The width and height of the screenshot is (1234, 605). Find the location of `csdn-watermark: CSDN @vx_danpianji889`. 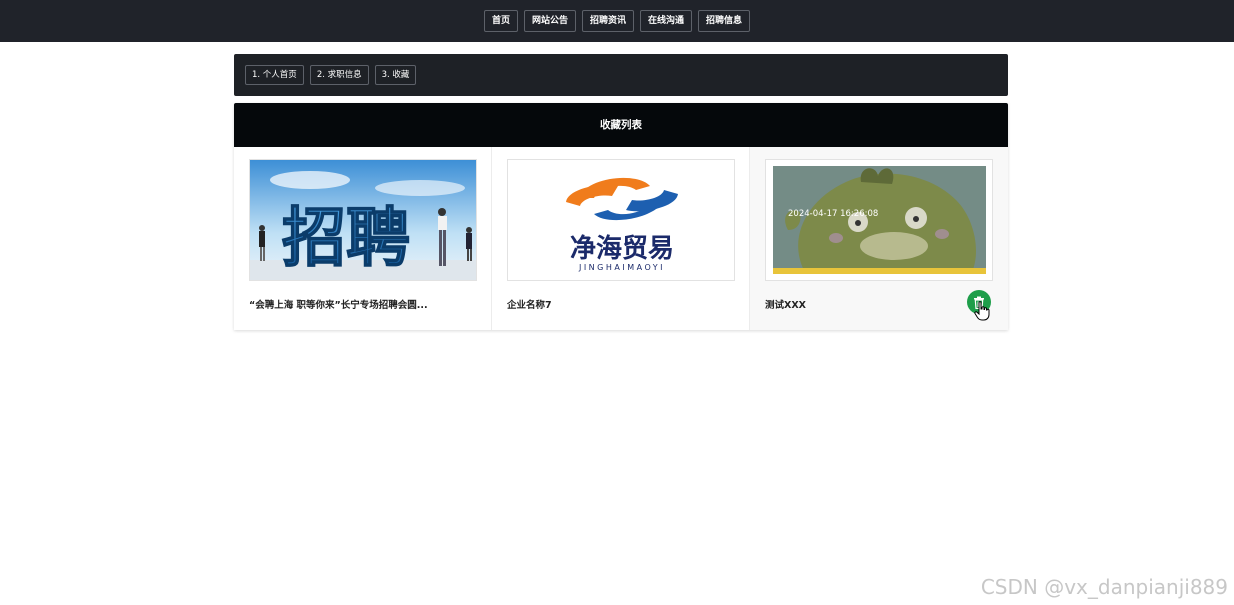

csdn-watermark: CSDN @vx_danpianji889 is located at coordinates (1104, 587).